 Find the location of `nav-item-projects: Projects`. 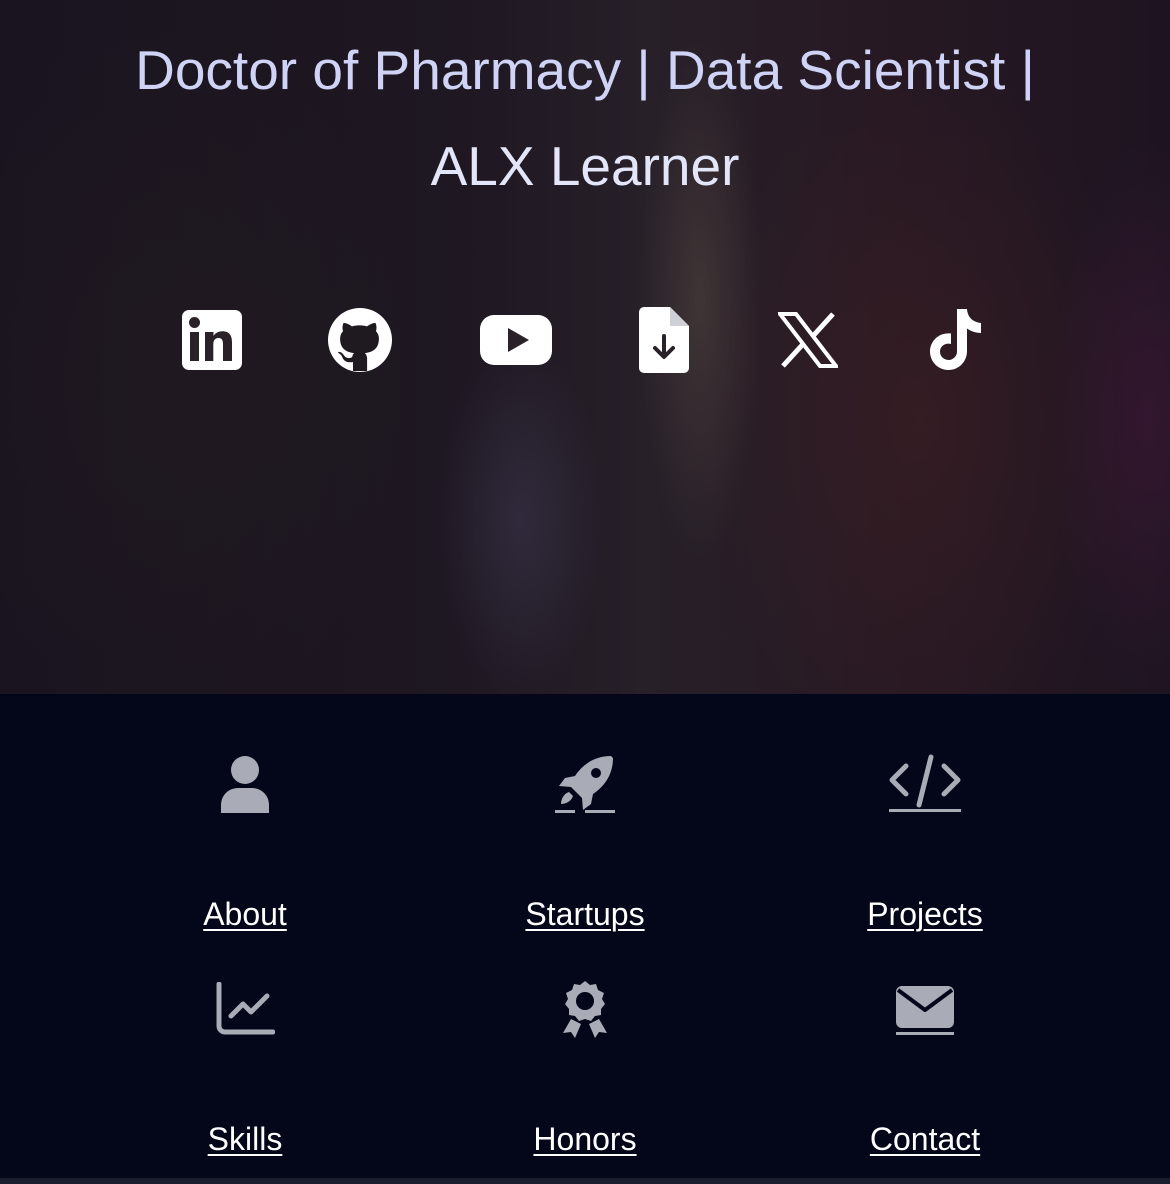

nav-item-projects: Projects is located at coordinates (925, 844).